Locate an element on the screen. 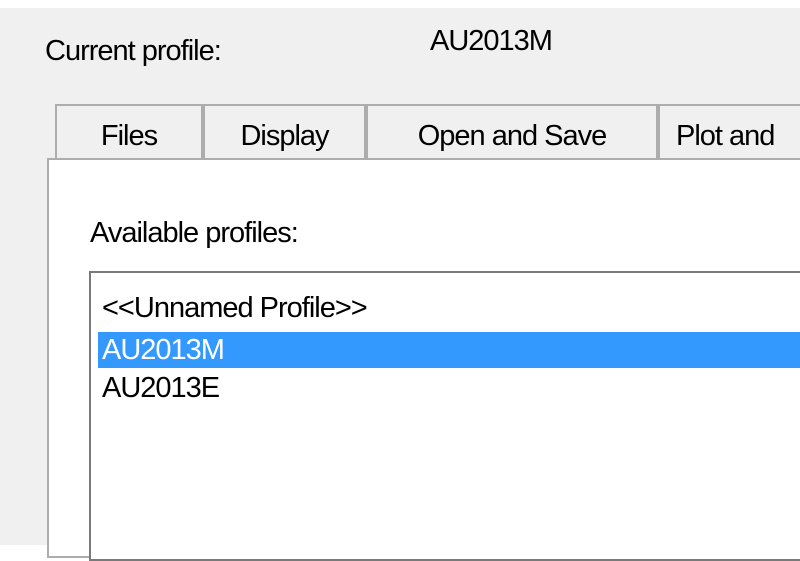 This screenshot has width=800, height=561. current-profile-value: AU2013M is located at coordinates (491, 41).